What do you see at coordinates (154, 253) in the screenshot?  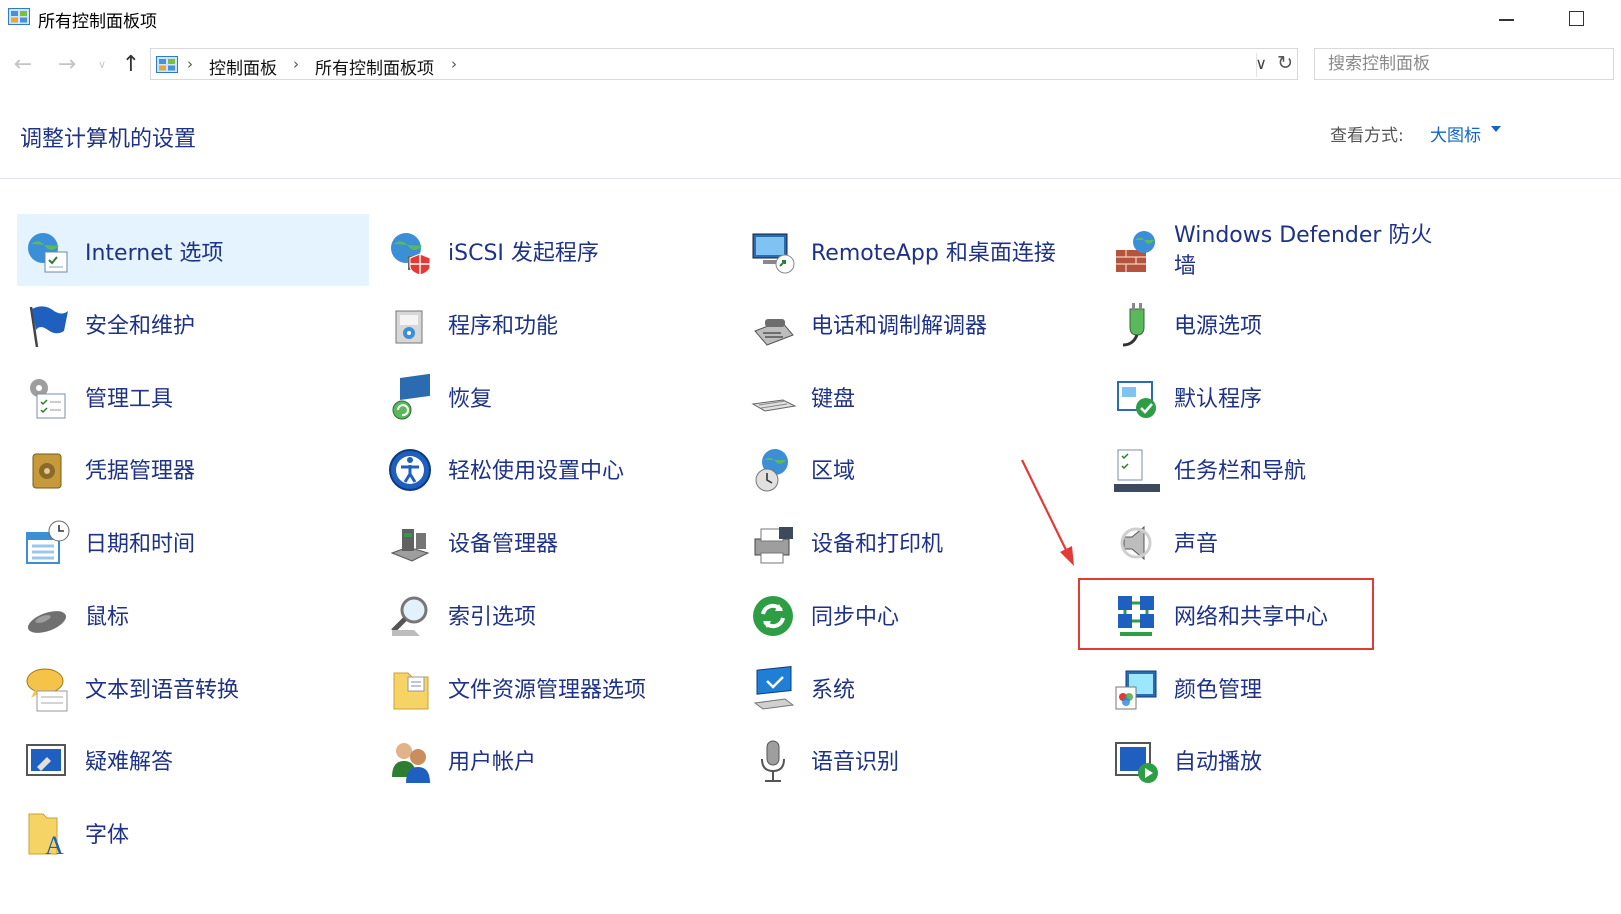 I see `item-label: Internet 选项` at bounding box center [154, 253].